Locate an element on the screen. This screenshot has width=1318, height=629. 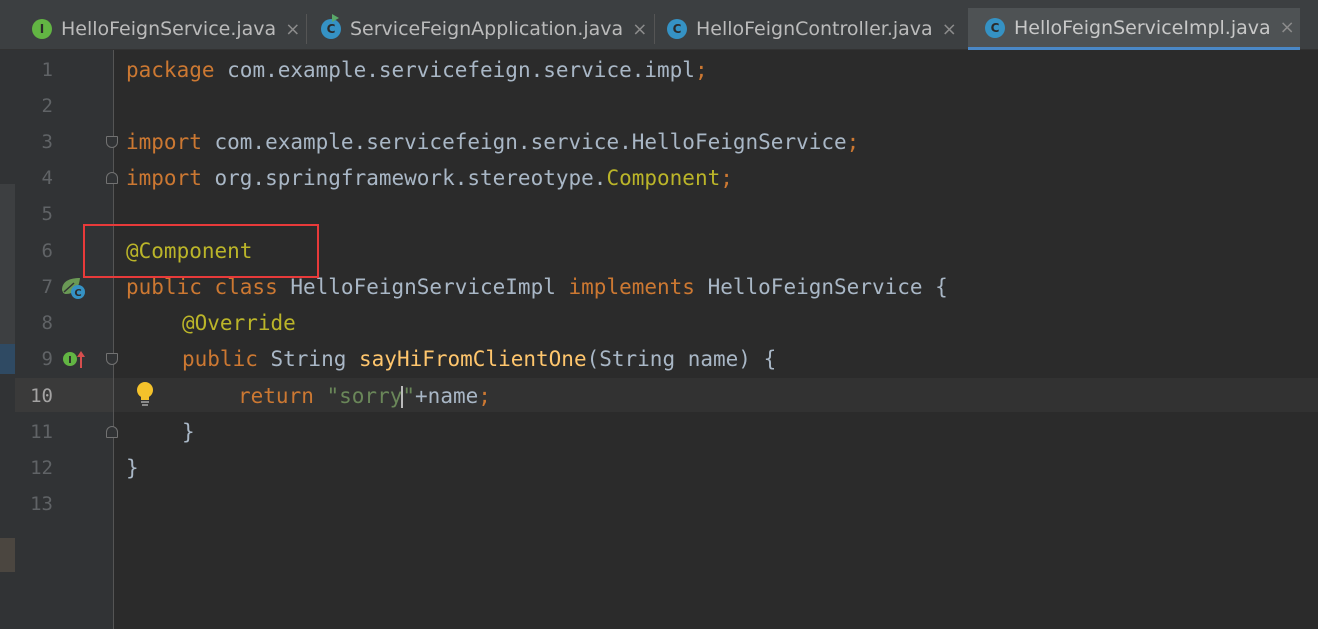
highlight-box is located at coordinates (201, 251).